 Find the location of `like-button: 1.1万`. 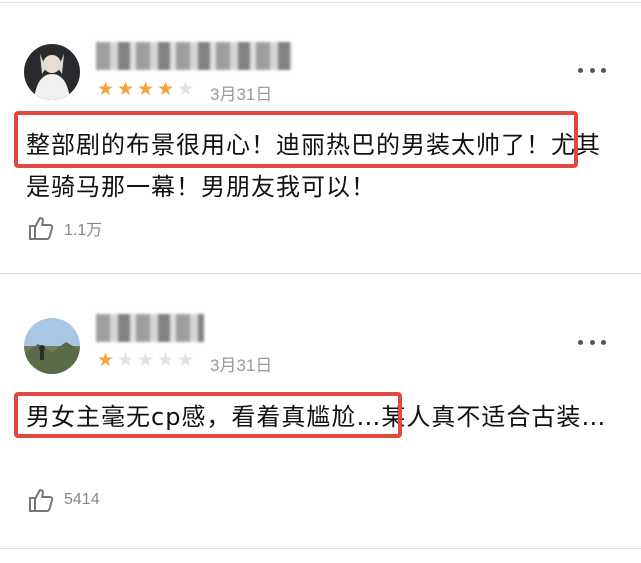

like-button: 1.1万 is located at coordinates (65, 228).